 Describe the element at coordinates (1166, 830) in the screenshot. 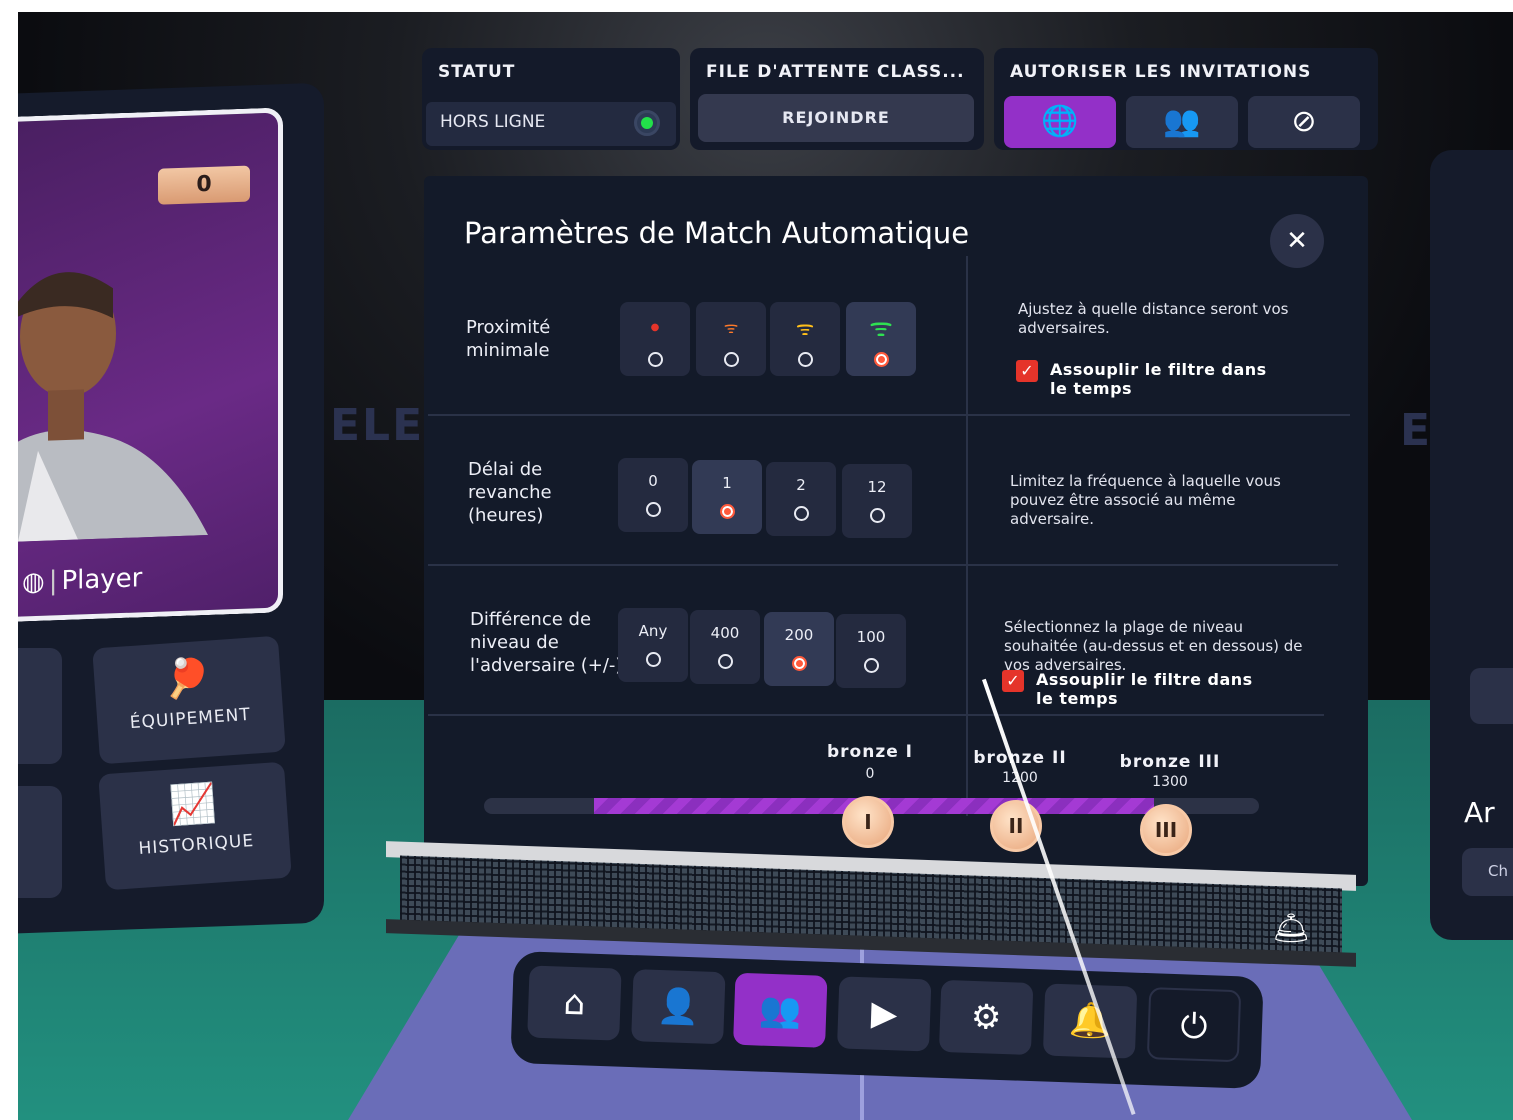

I see `rank-3-knob: III` at that location.